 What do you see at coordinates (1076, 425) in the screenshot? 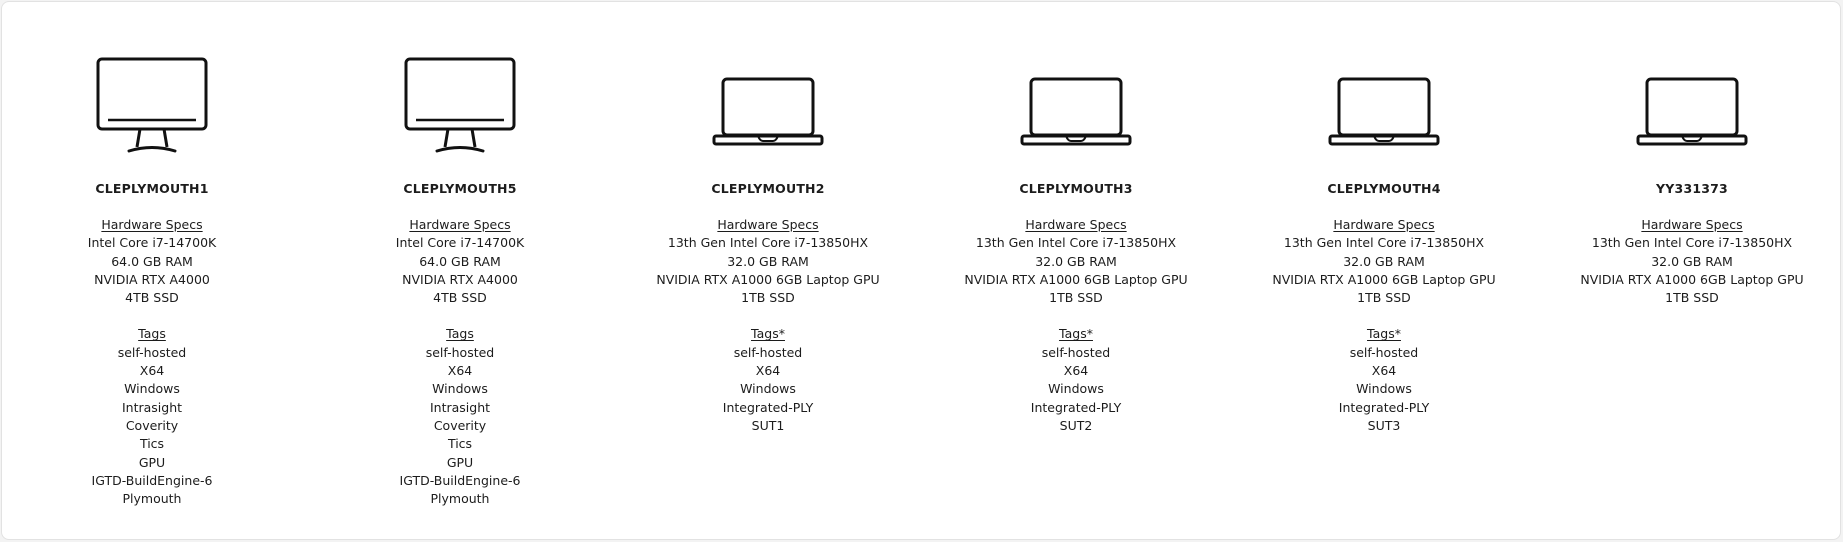
I see `tag-item: SUT2` at bounding box center [1076, 425].